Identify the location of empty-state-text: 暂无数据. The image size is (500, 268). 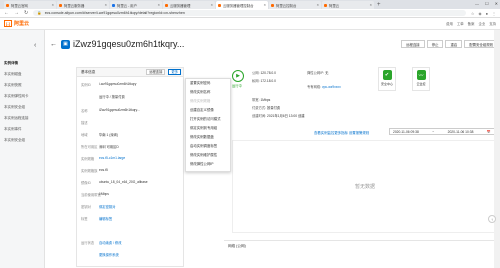
(364, 187).